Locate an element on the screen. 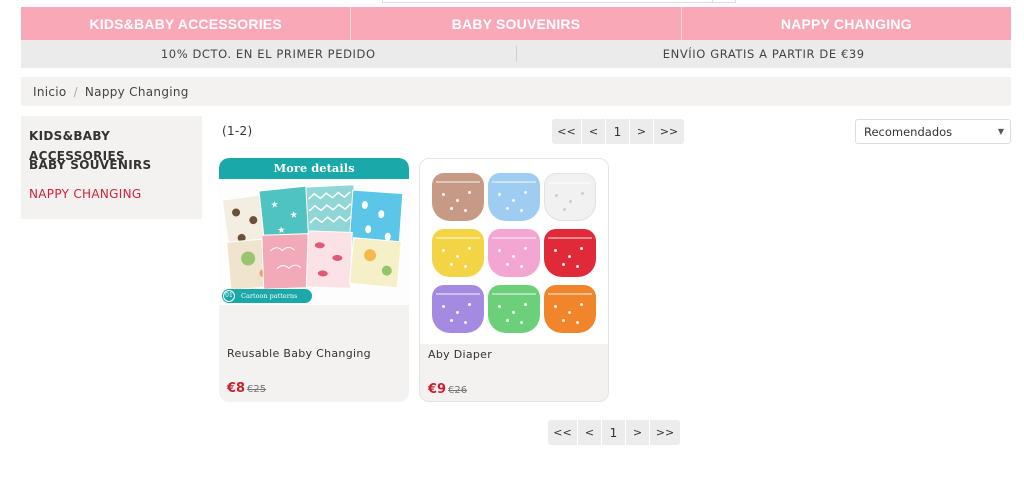 The height and width of the screenshot is (485, 1024). diaper-purple is located at coordinates (458, 309).